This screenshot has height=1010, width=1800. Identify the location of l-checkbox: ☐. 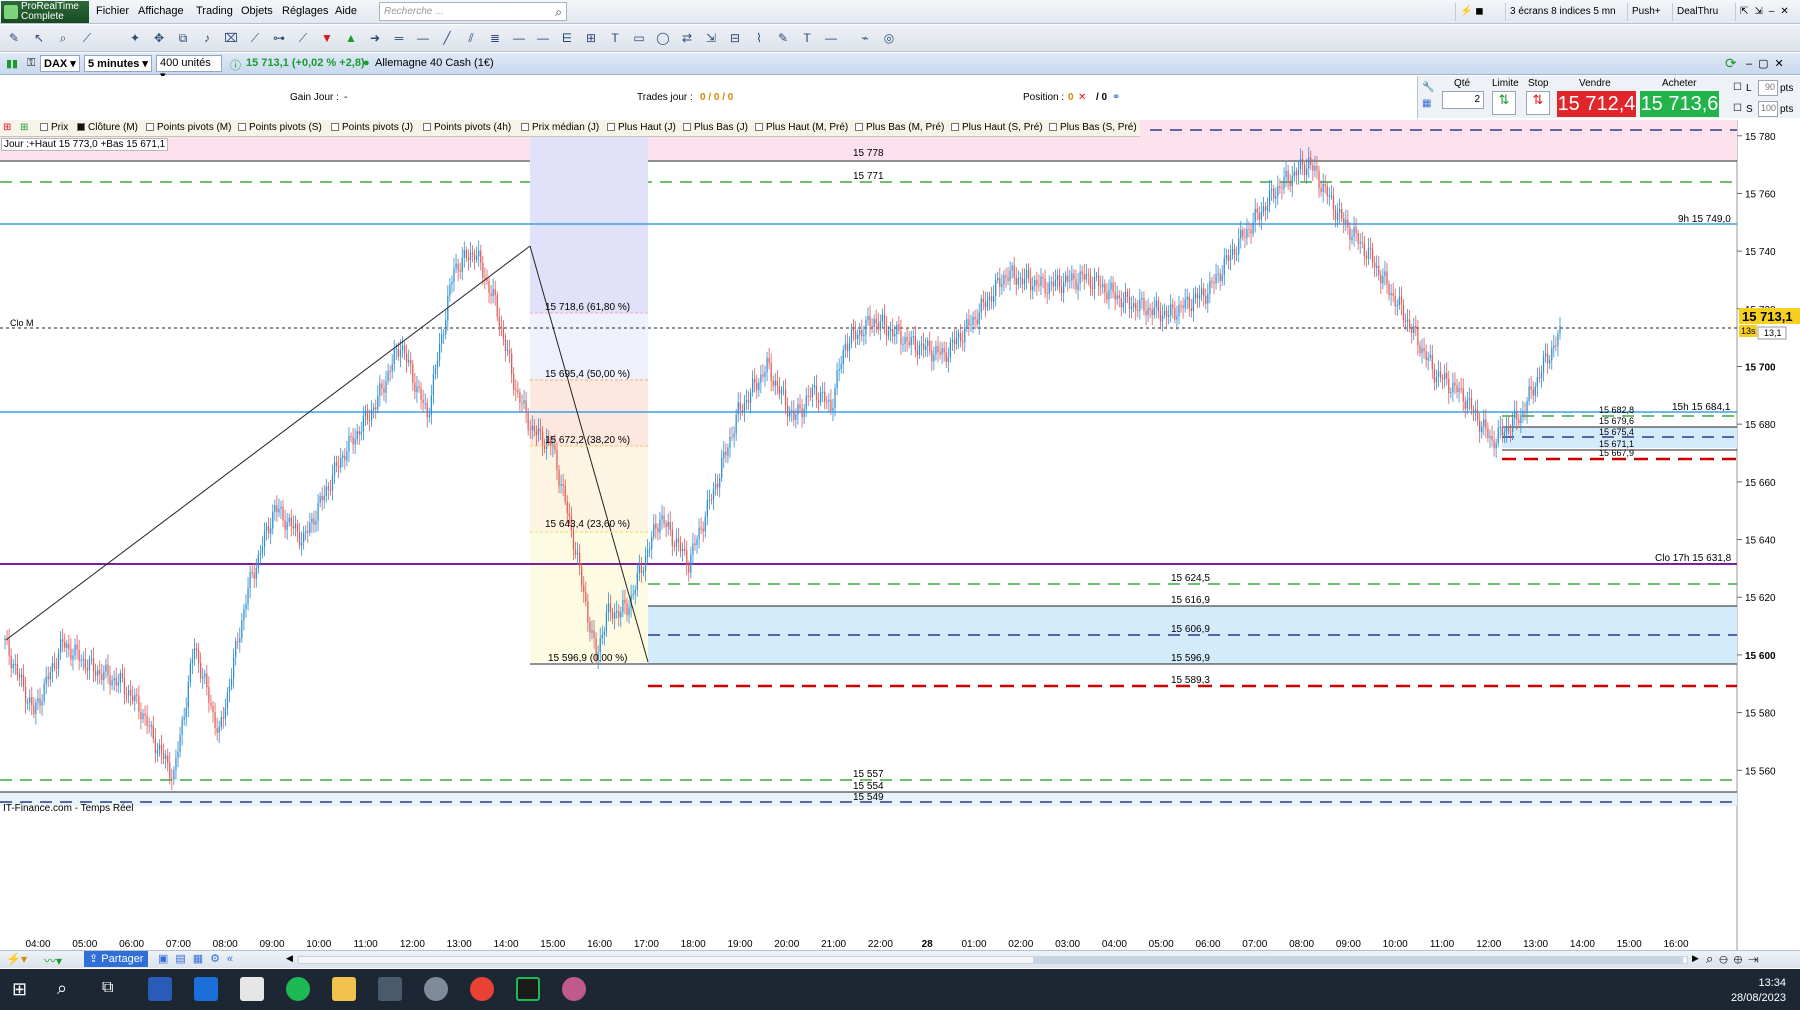
(1737, 87).